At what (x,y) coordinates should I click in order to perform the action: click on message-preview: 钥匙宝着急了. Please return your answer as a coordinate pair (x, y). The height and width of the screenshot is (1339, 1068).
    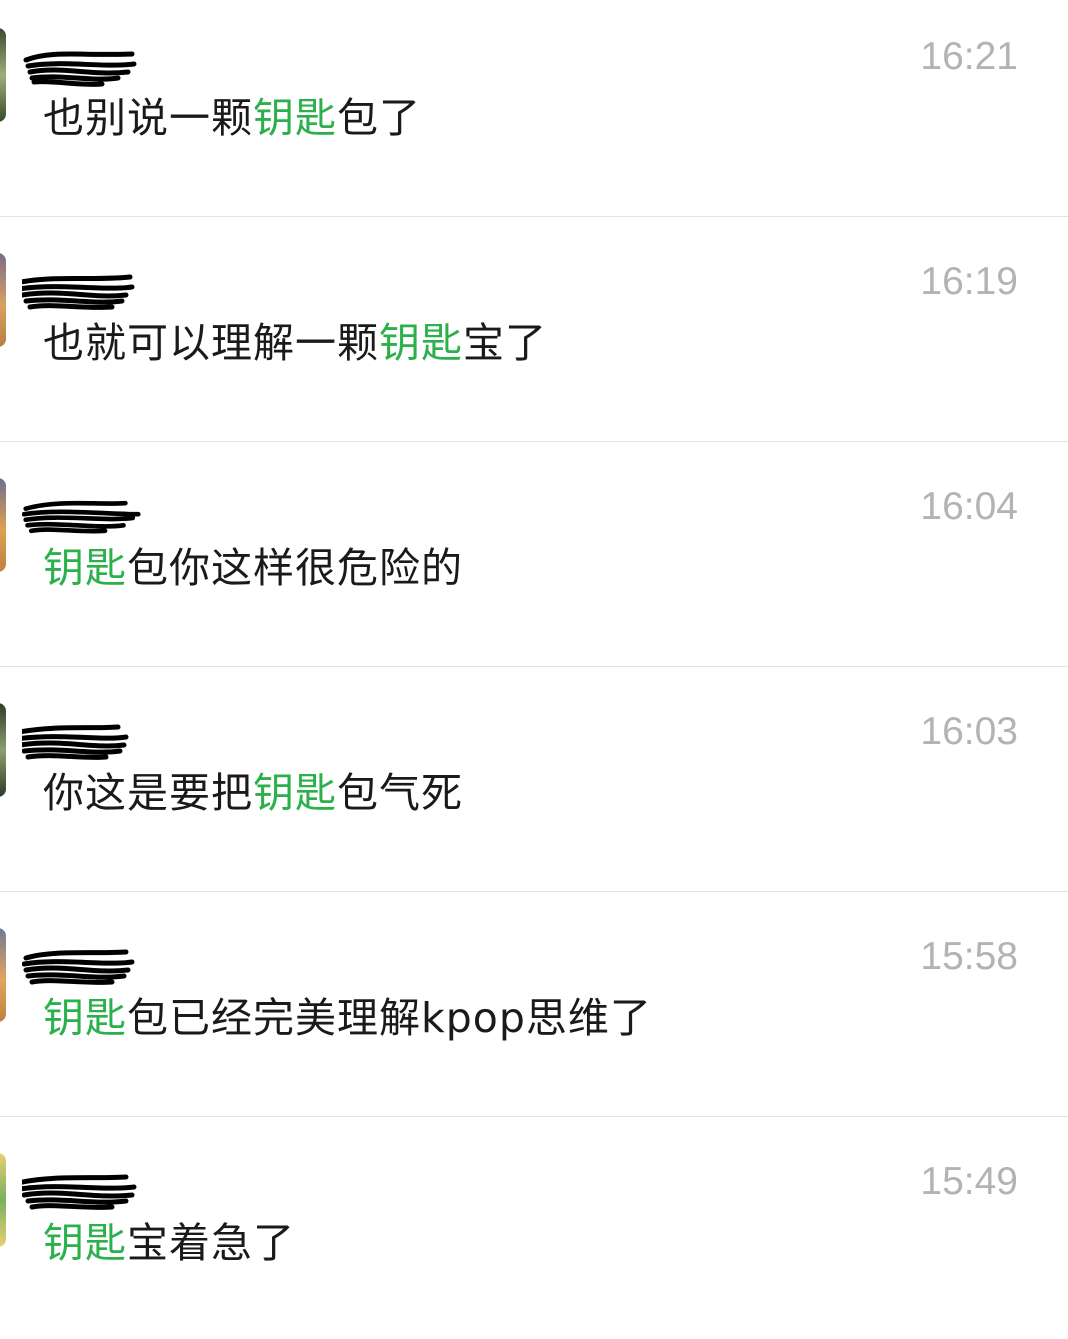
    Looking at the image, I should click on (169, 1243).